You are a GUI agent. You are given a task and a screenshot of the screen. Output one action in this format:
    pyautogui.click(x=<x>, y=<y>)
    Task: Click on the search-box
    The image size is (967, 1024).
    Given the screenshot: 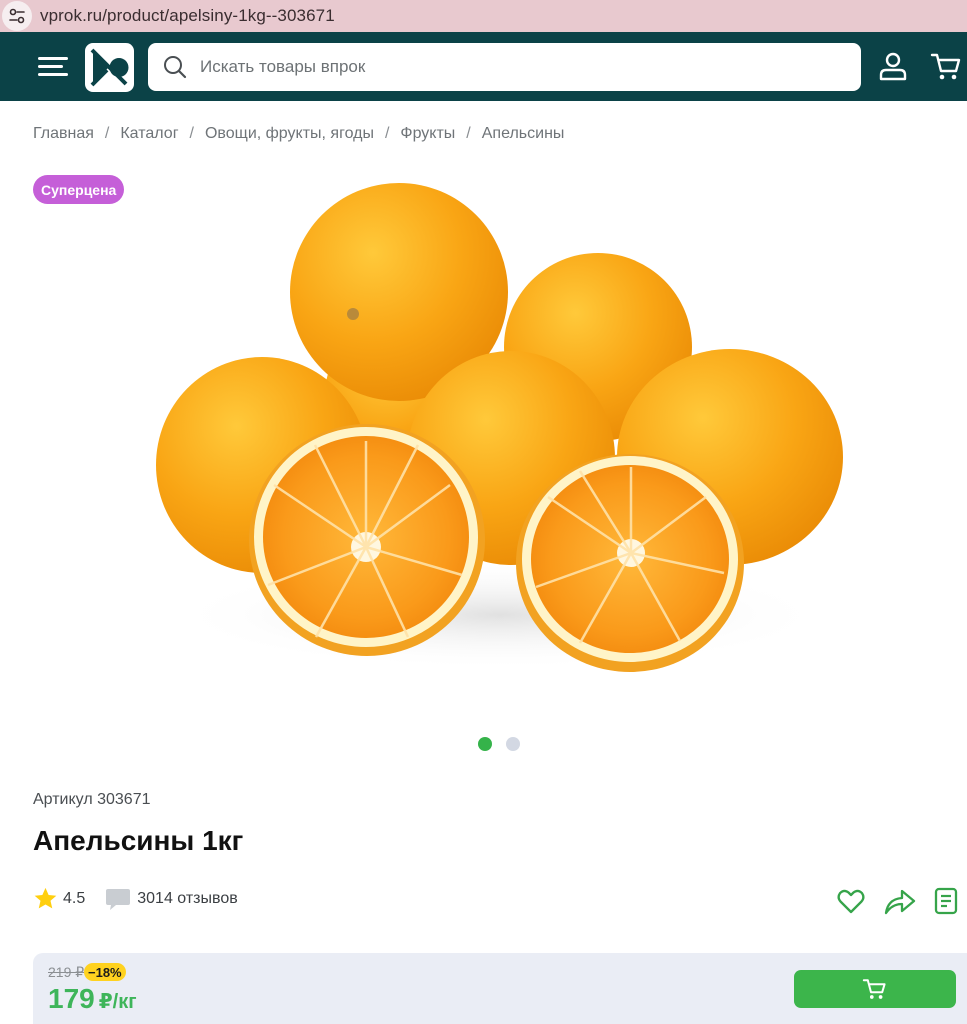 What is the action you would take?
    pyautogui.click(x=504, y=67)
    